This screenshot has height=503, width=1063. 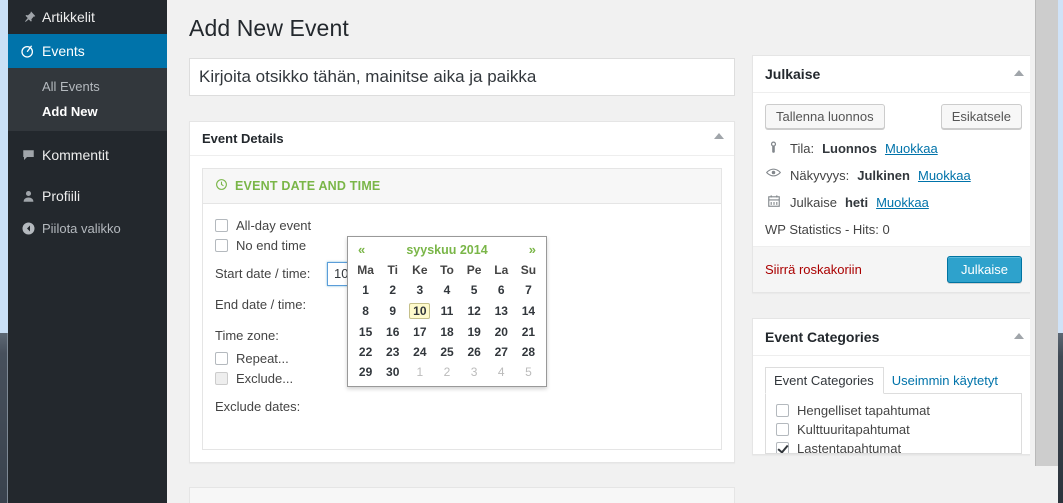 I want to click on datepicker-header: « syyskuu 2014 », so click(x=447, y=250).